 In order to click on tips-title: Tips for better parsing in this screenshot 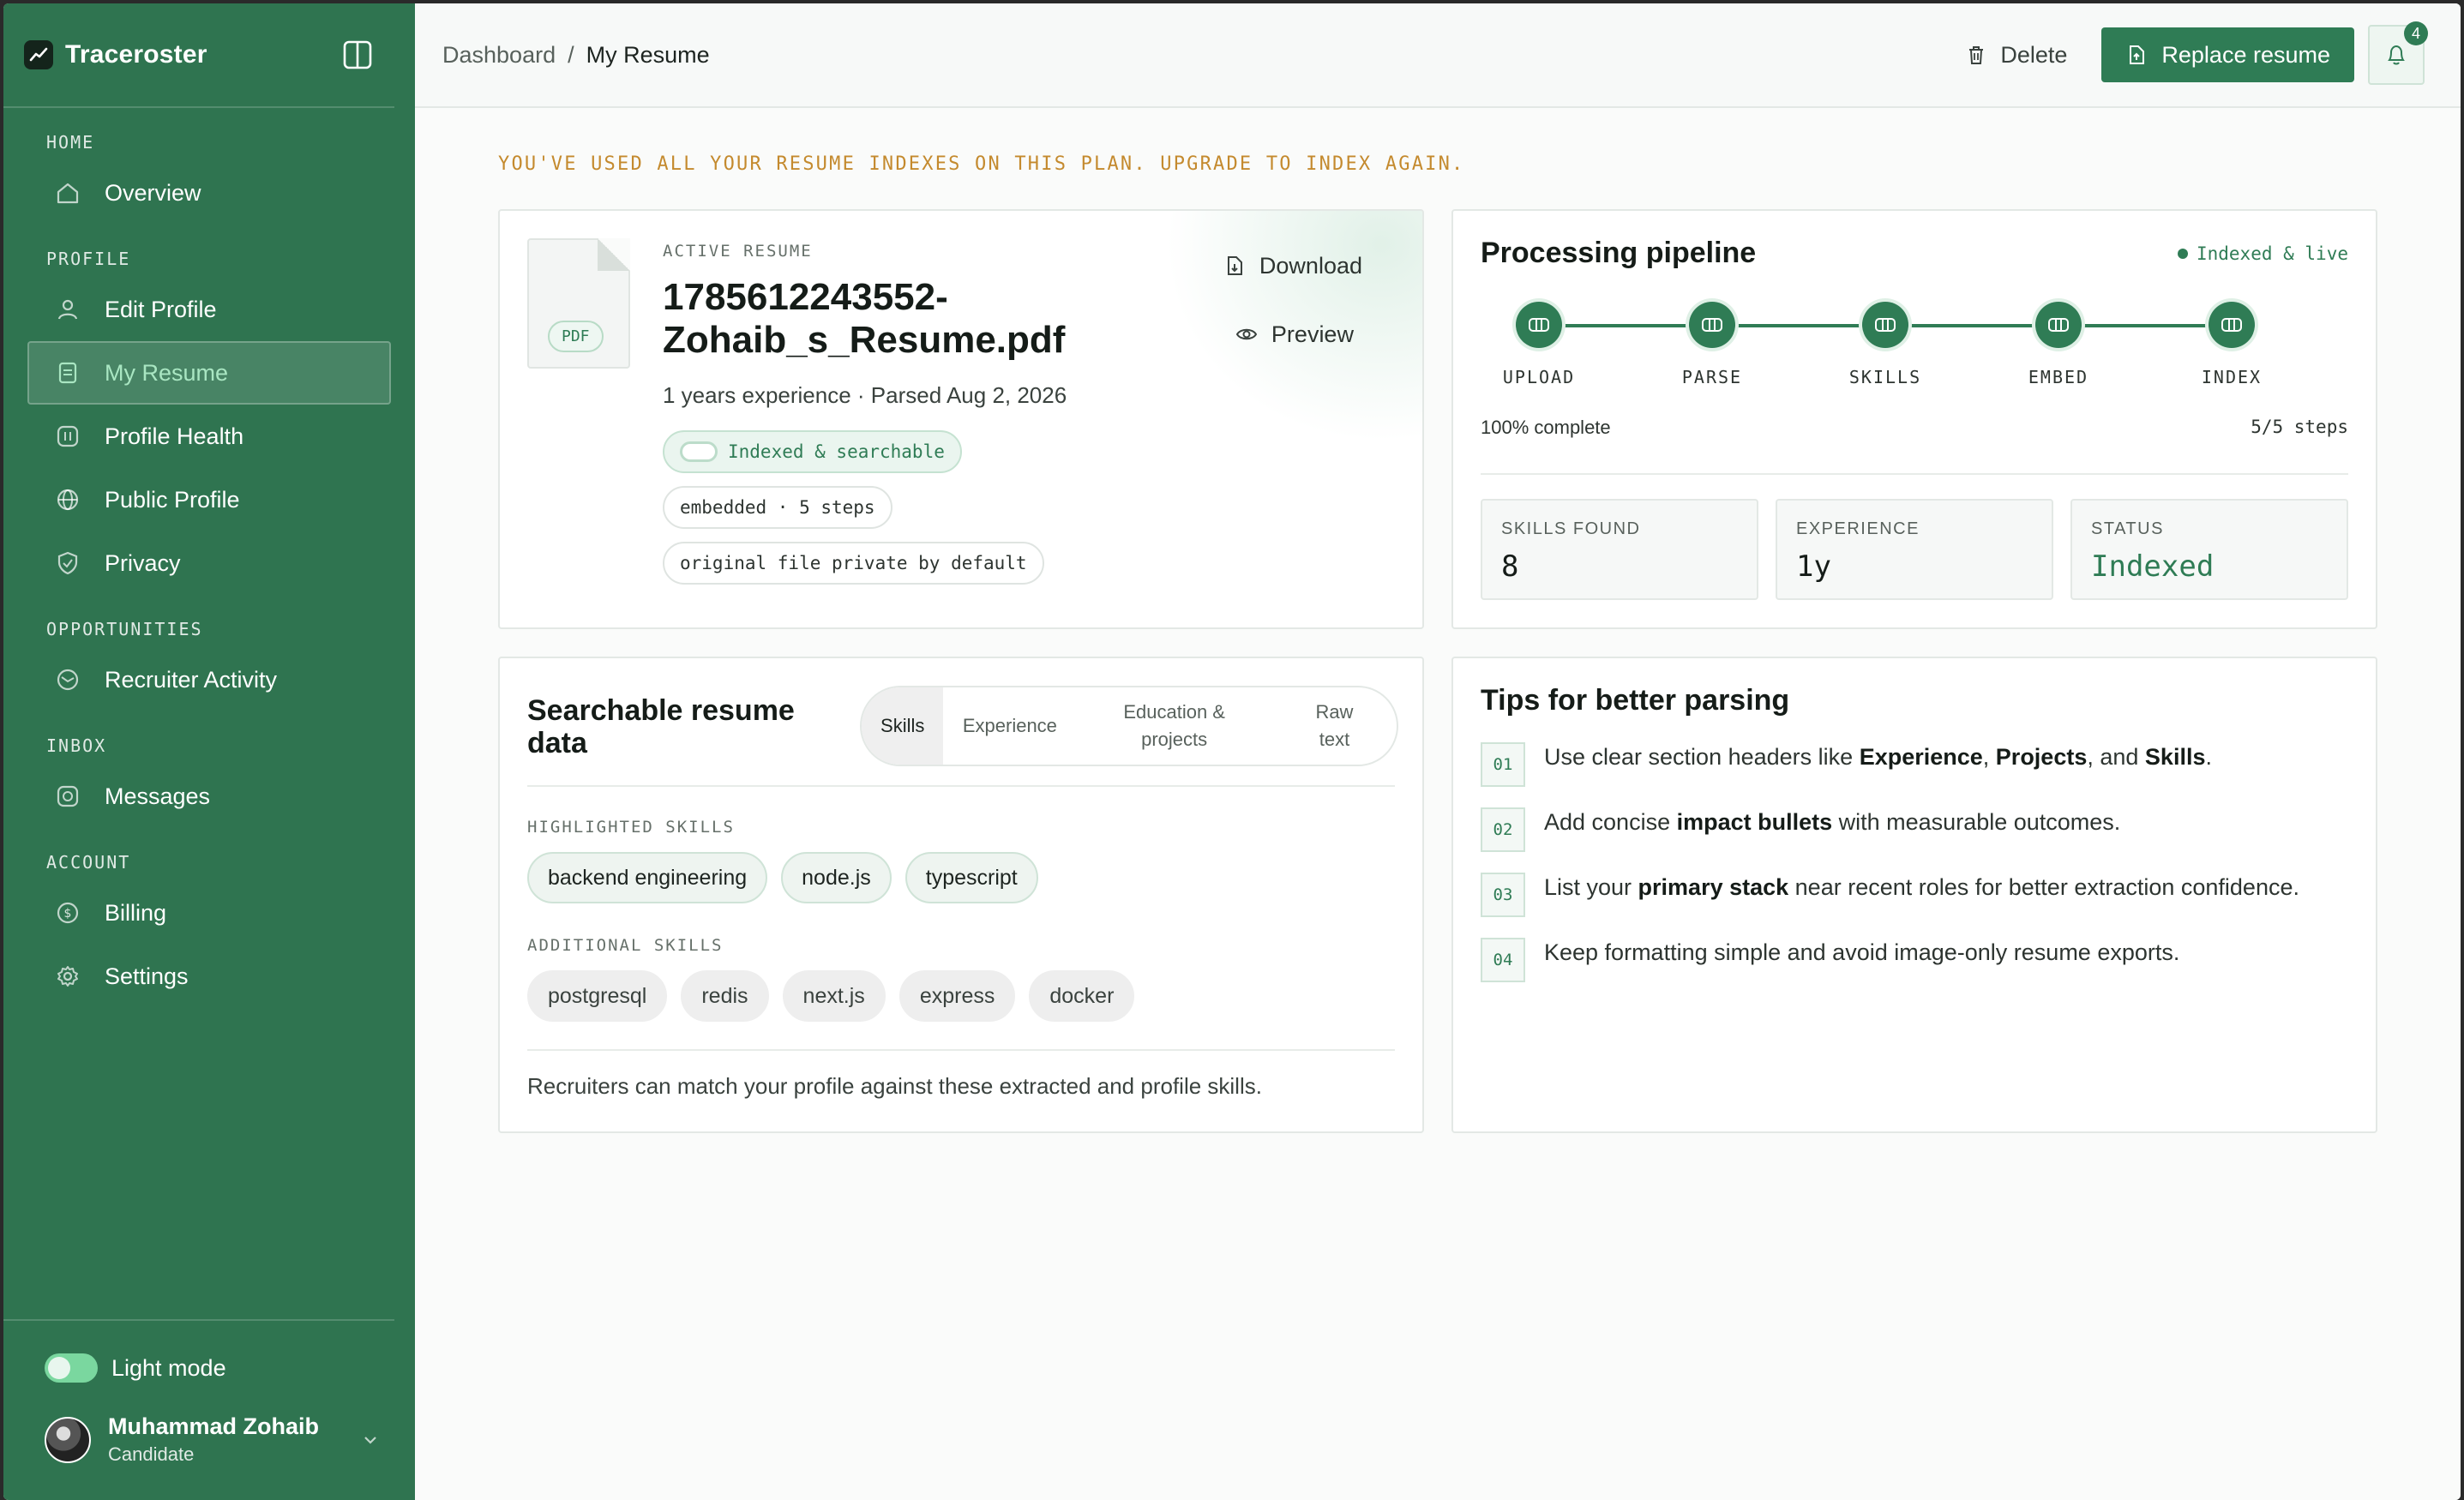, I will do `click(1635, 700)`.